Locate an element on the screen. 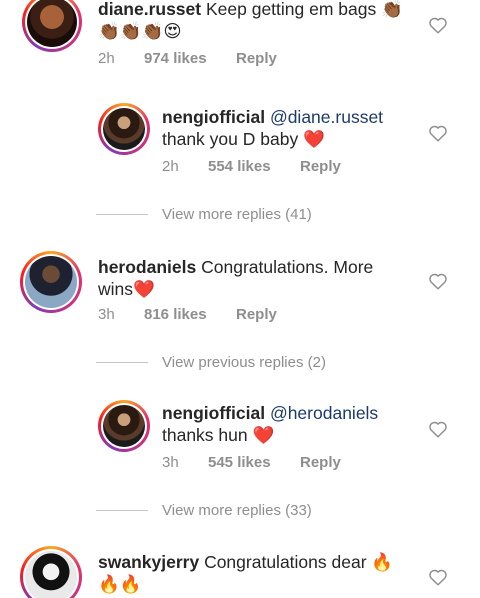  mention-link: @herodaniels is located at coordinates (324, 413).